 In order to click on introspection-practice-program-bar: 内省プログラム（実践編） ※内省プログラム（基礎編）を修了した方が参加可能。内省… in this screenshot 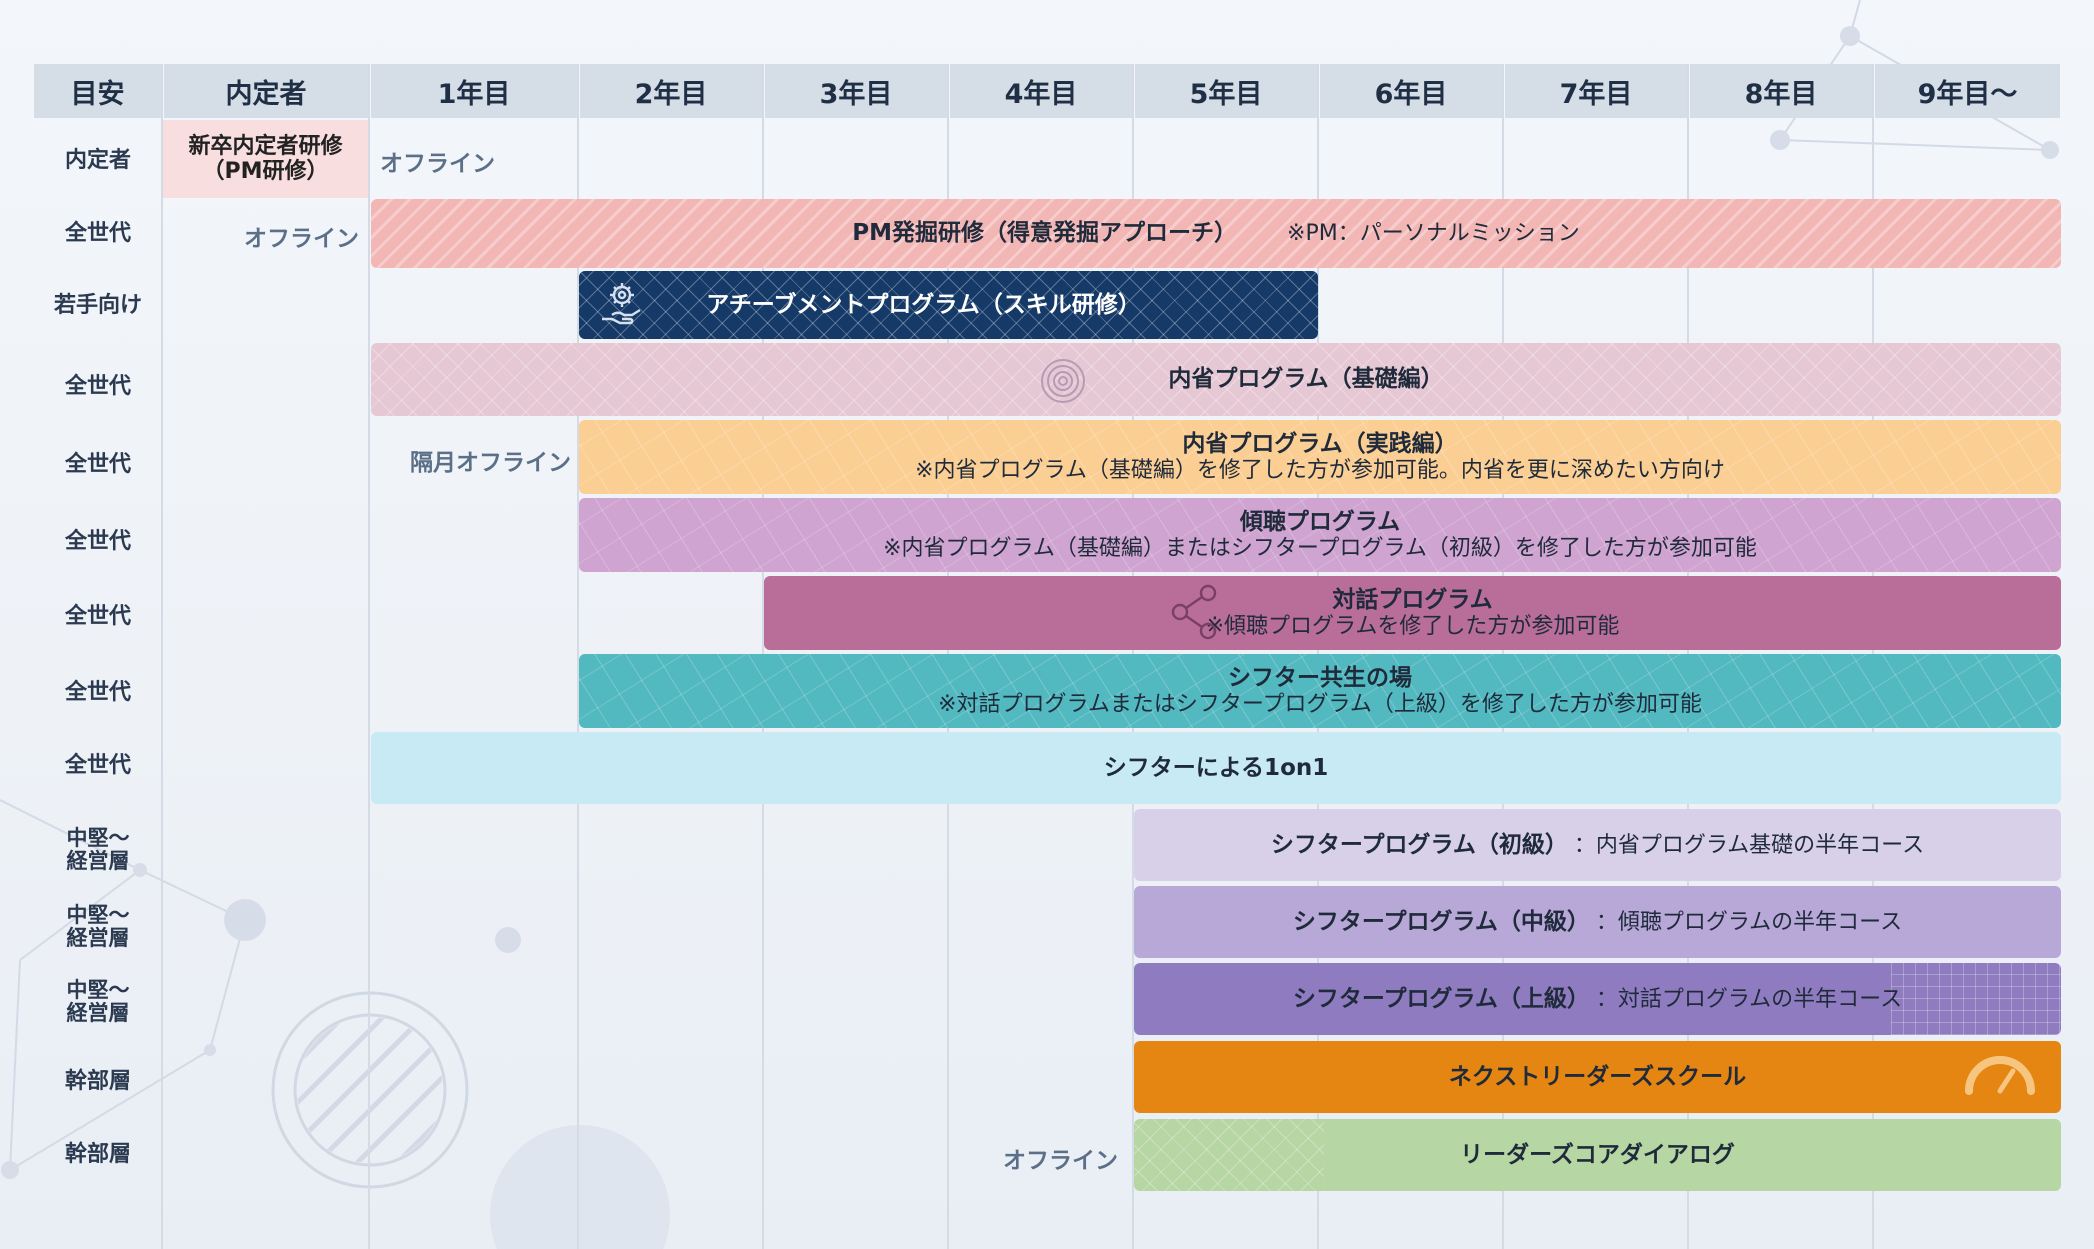, I will do `click(1320, 457)`.